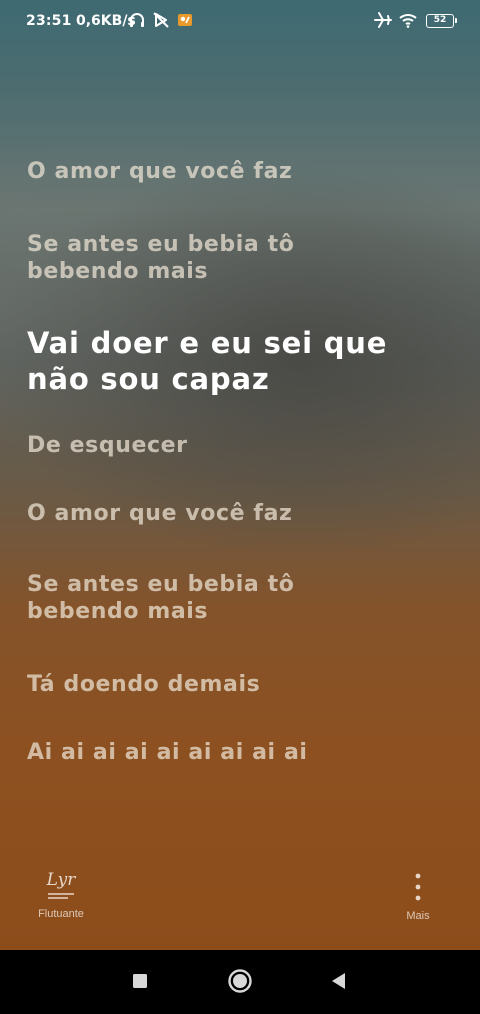 This screenshot has width=480, height=1014. Describe the element at coordinates (106, 21) in the screenshot. I see `network-speed: 0,6KB/s` at that location.